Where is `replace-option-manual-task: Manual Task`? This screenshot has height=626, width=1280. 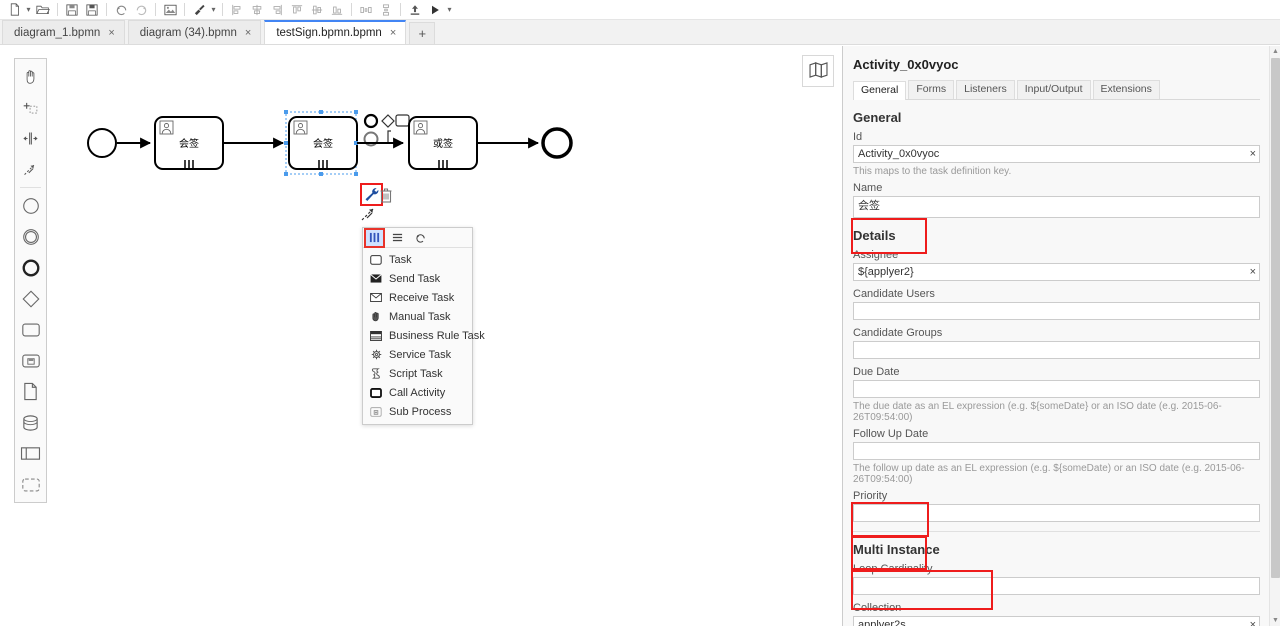
replace-option-manual-task: Manual Task is located at coordinates (417, 316).